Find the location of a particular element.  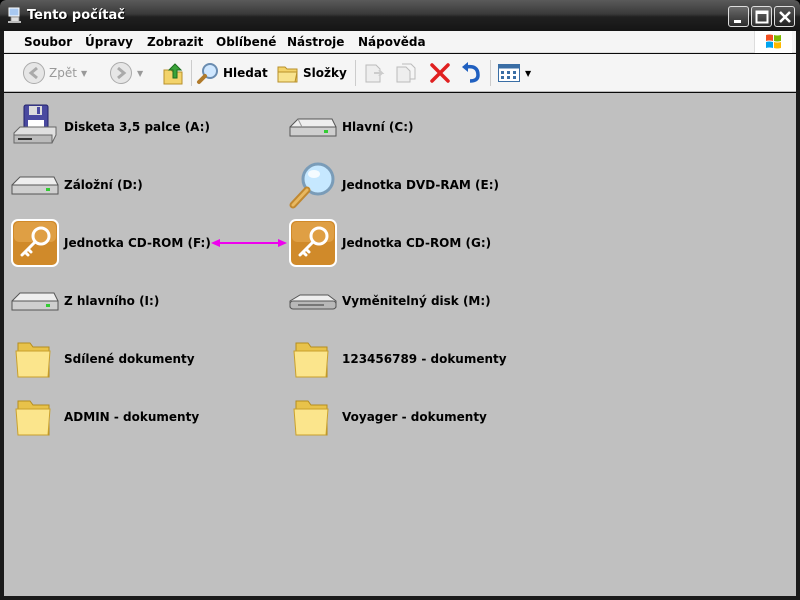

list-item-shared-documents: Sdílené dokumenty is located at coordinates (102, 359).